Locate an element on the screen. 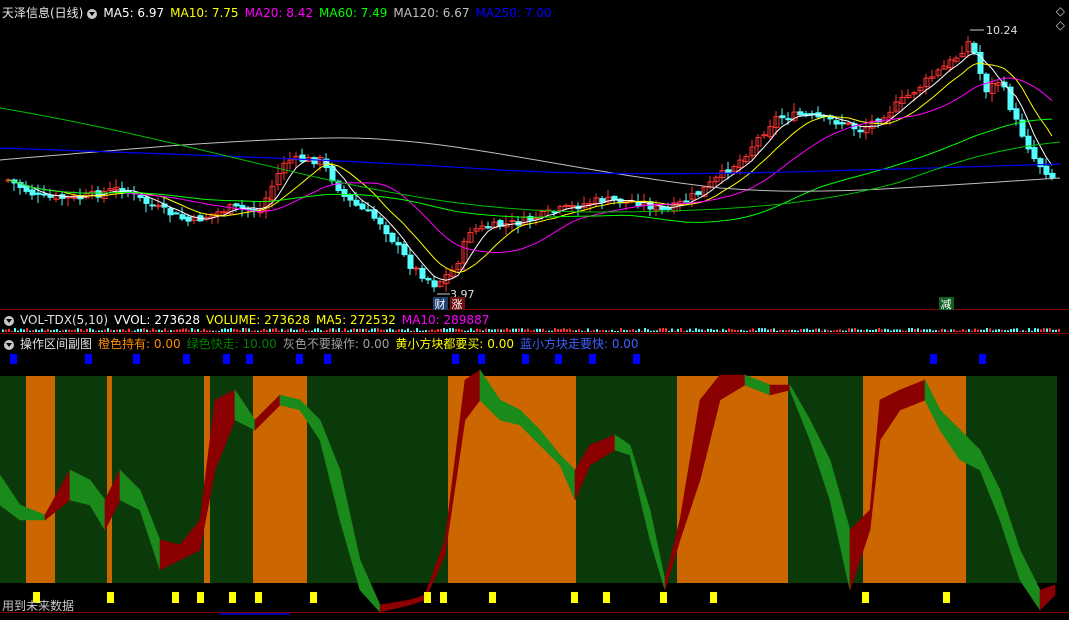 This screenshot has height=620, width=1069. vol-indicator-2: MA5: 272532 is located at coordinates (355, 320).